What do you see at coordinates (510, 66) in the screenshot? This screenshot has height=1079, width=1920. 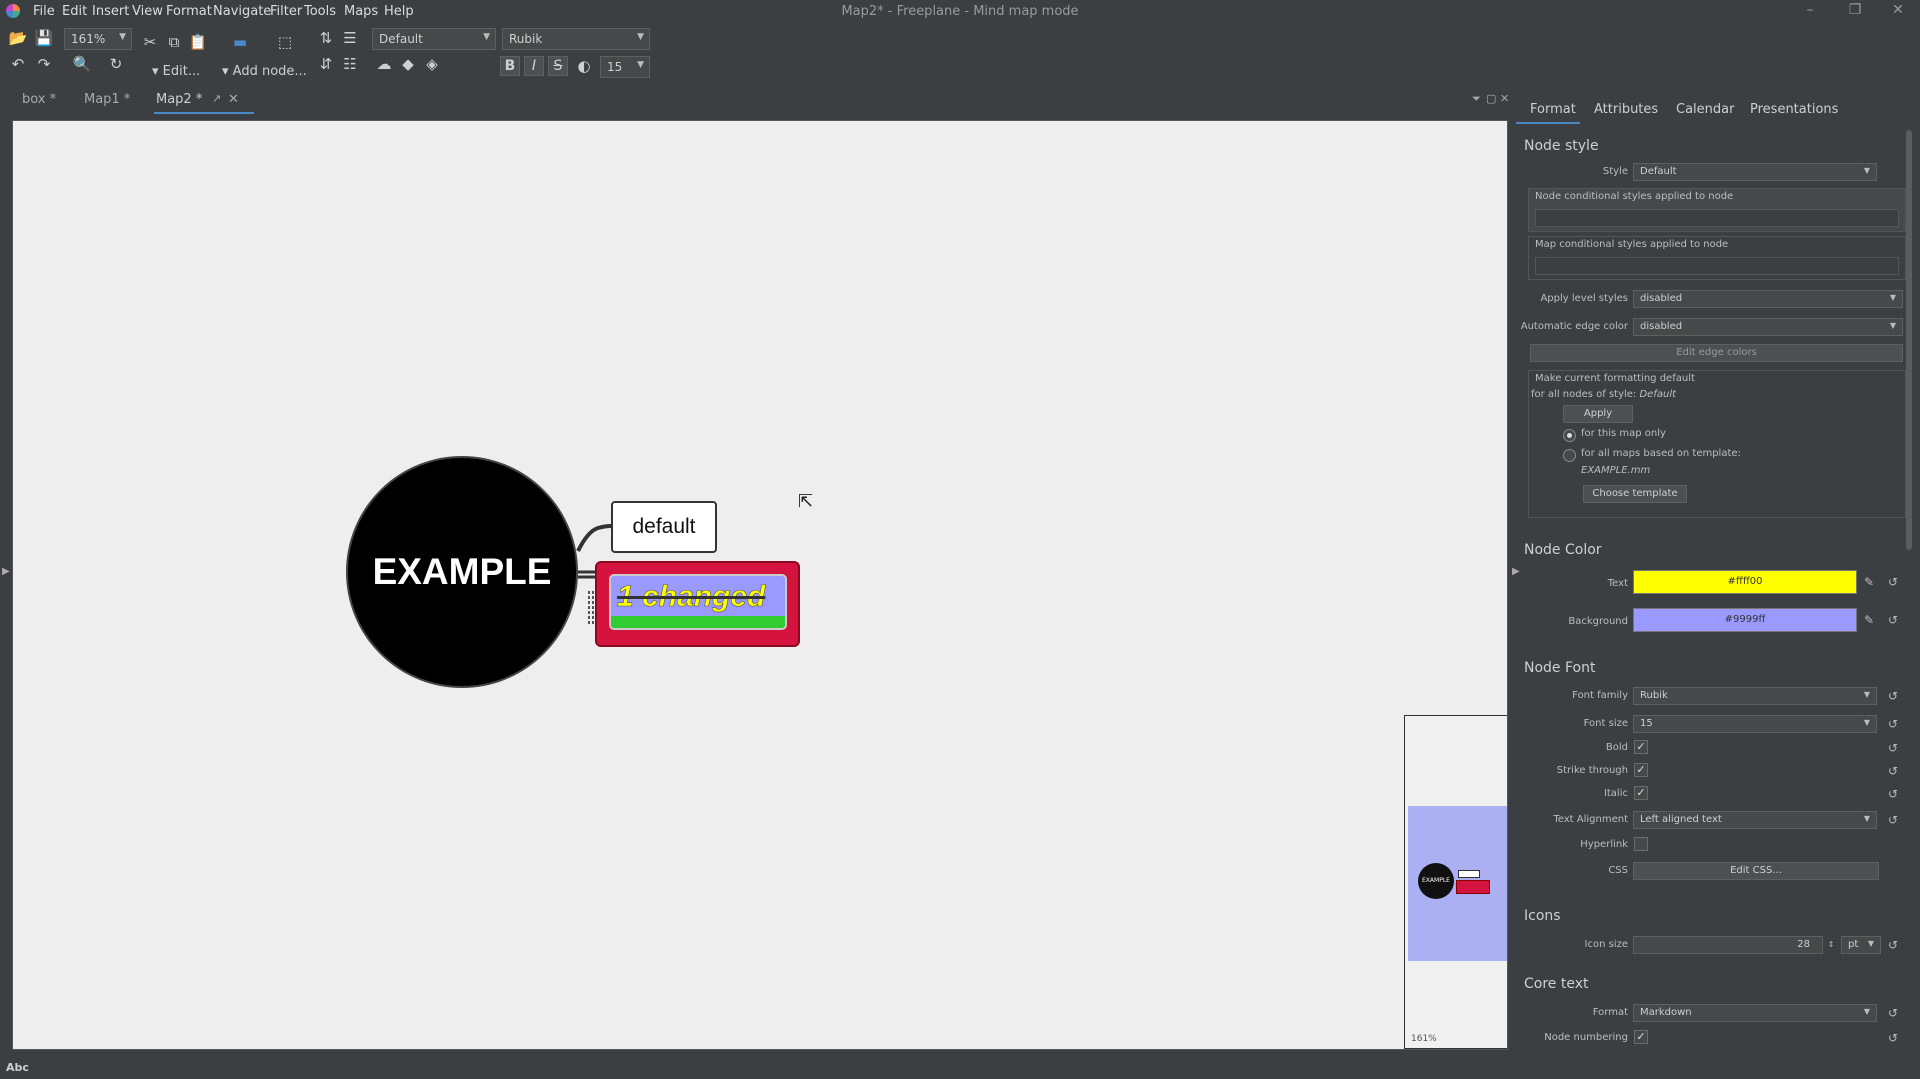 I see `bold-button: B` at bounding box center [510, 66].